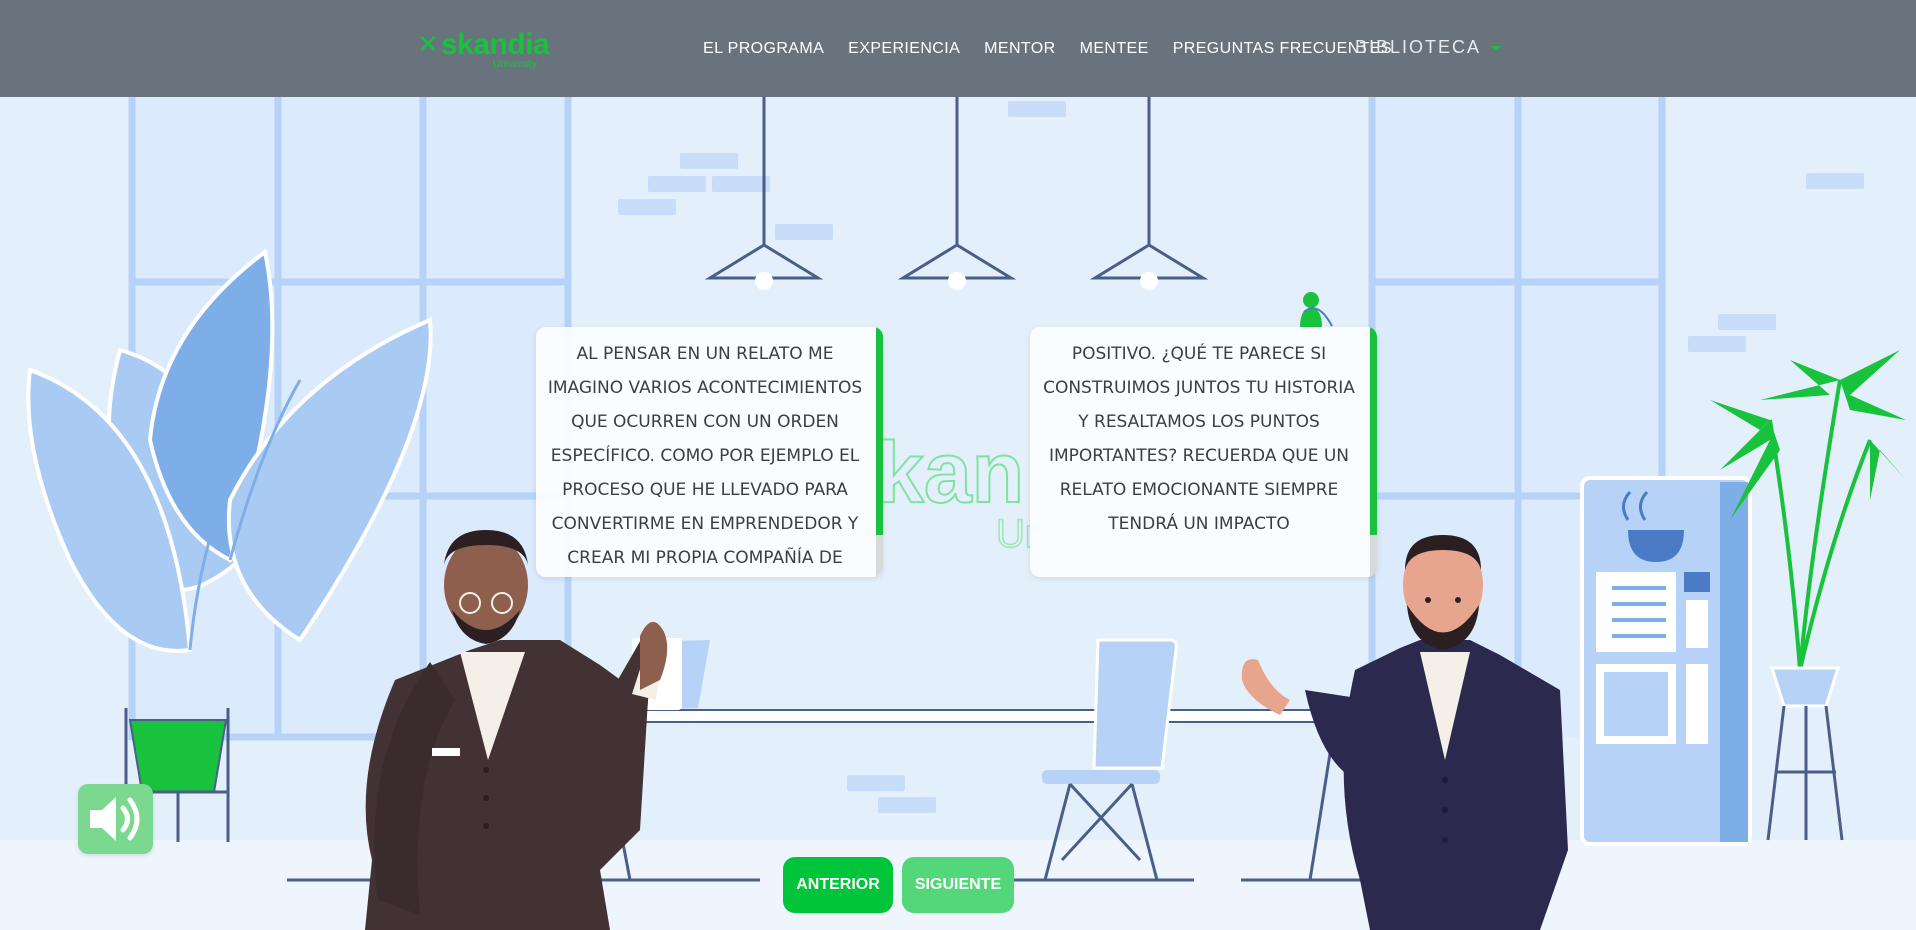 The image size is (1916, 930). I want to click on left-bubble-scrollbar, so click(879, 452).